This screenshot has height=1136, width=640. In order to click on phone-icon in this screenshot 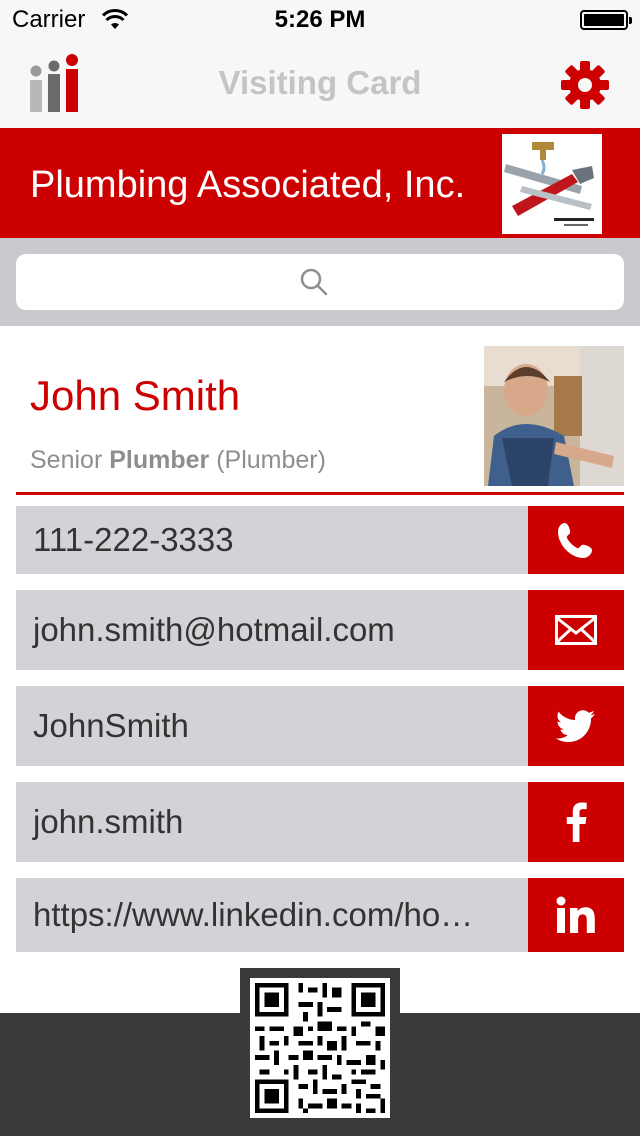, I will do `click(575, 540)`.